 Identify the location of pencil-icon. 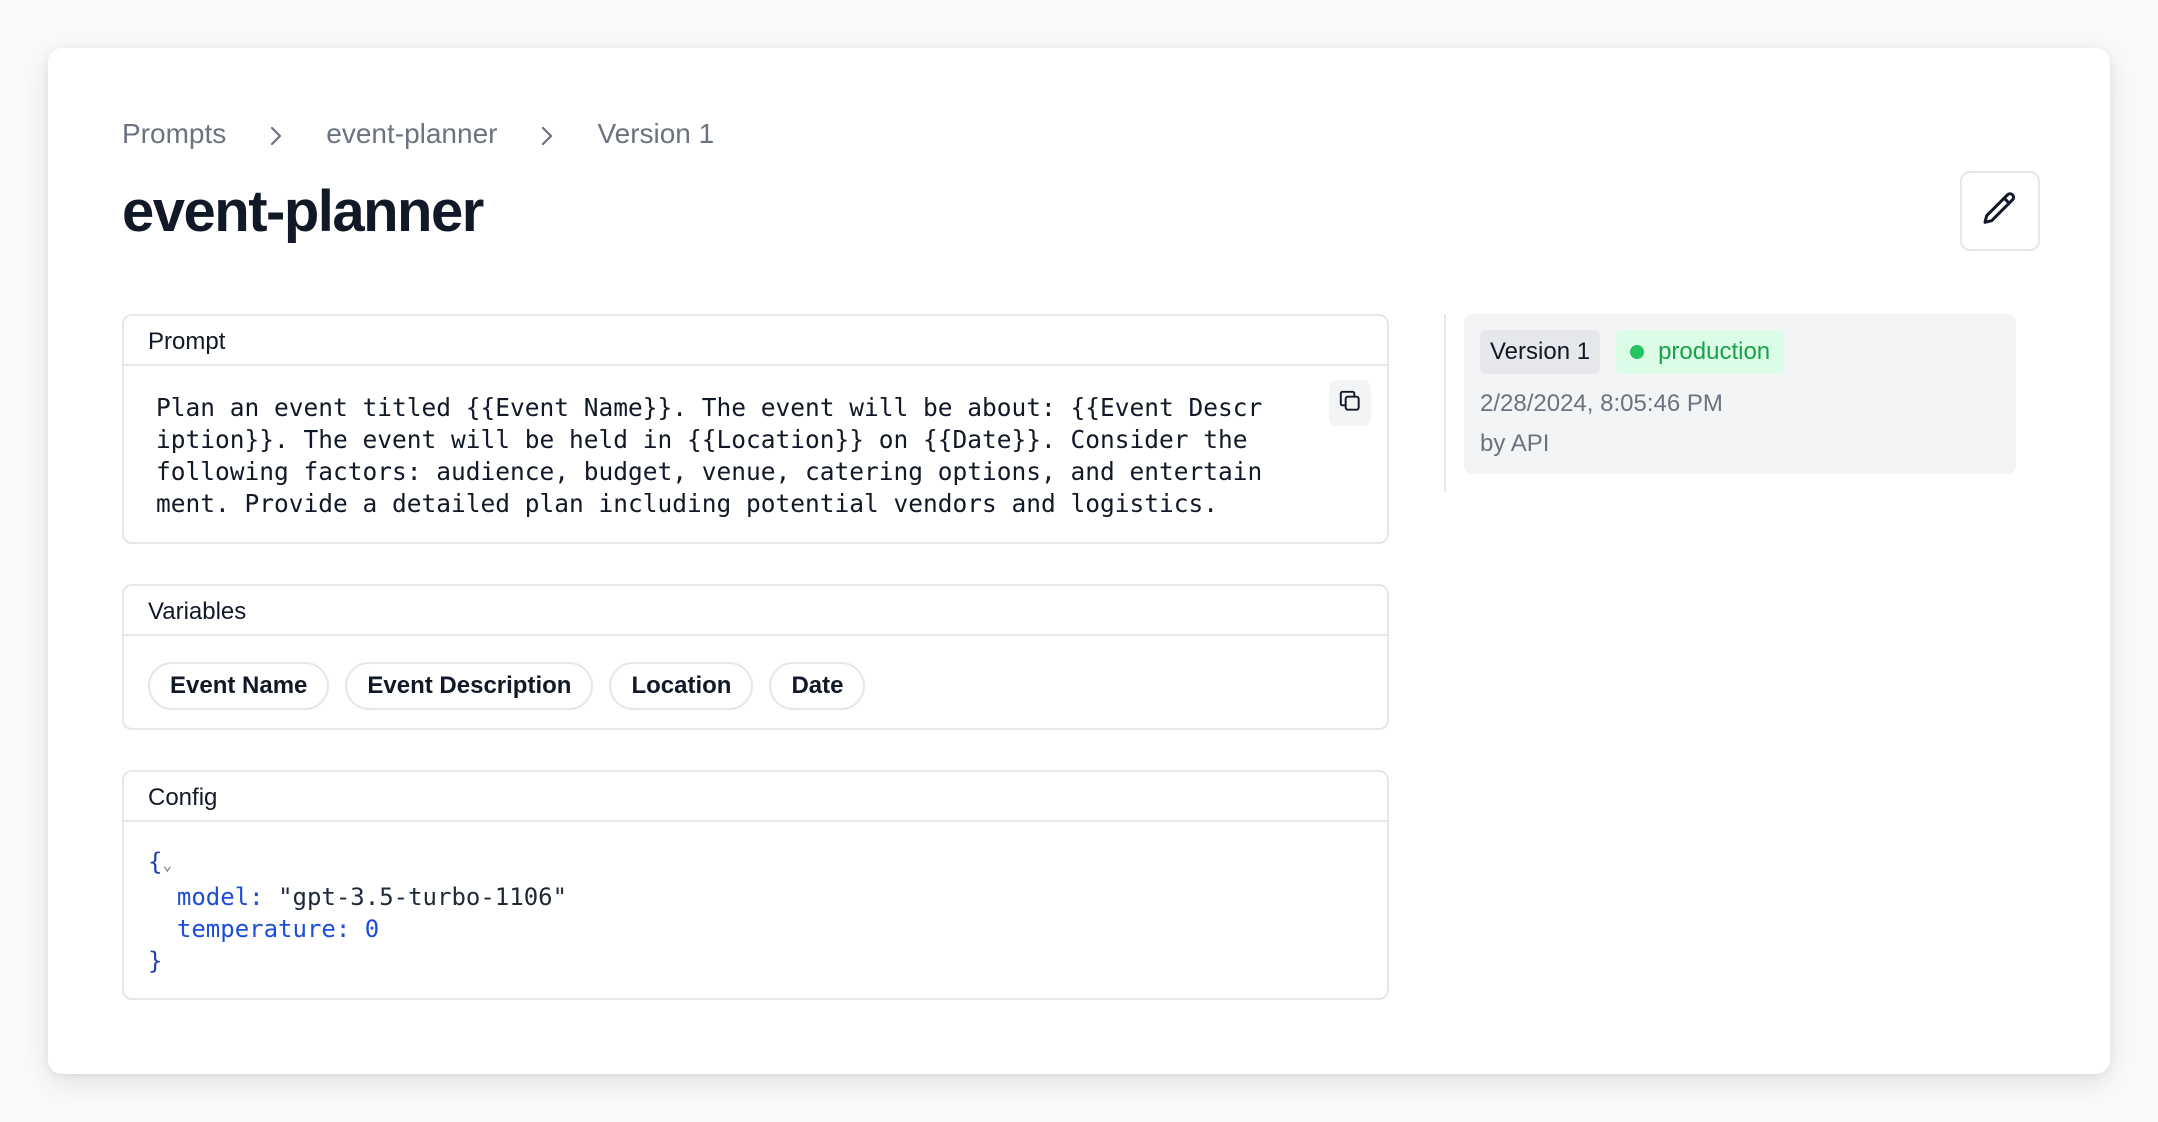
(2000, 211).